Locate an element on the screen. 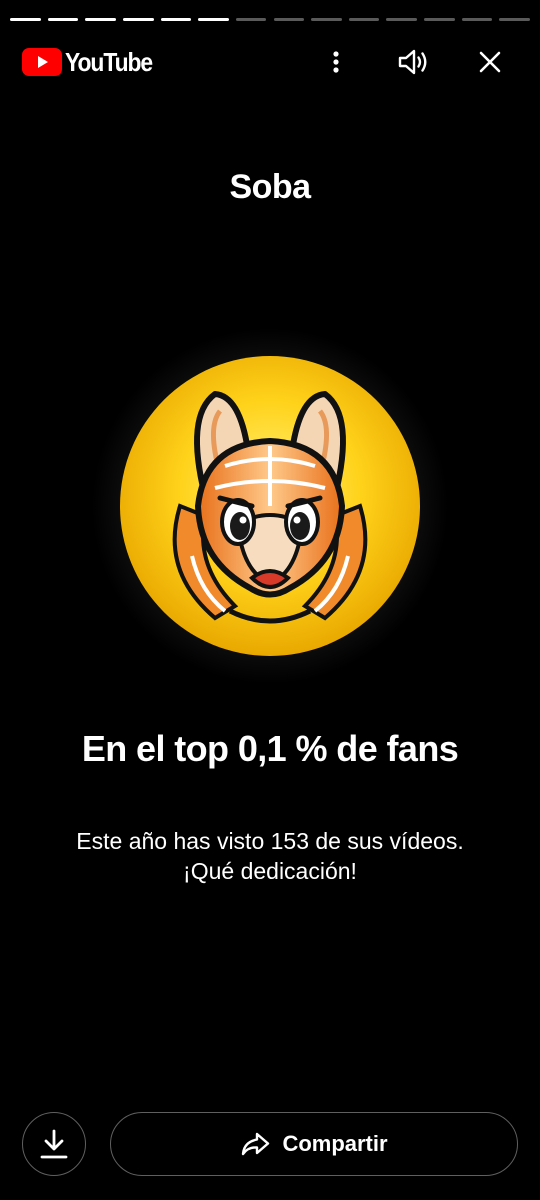 This screenshot has height=1200, width=540. armadillo-avatar-icon is located at coordinates (270, 506).